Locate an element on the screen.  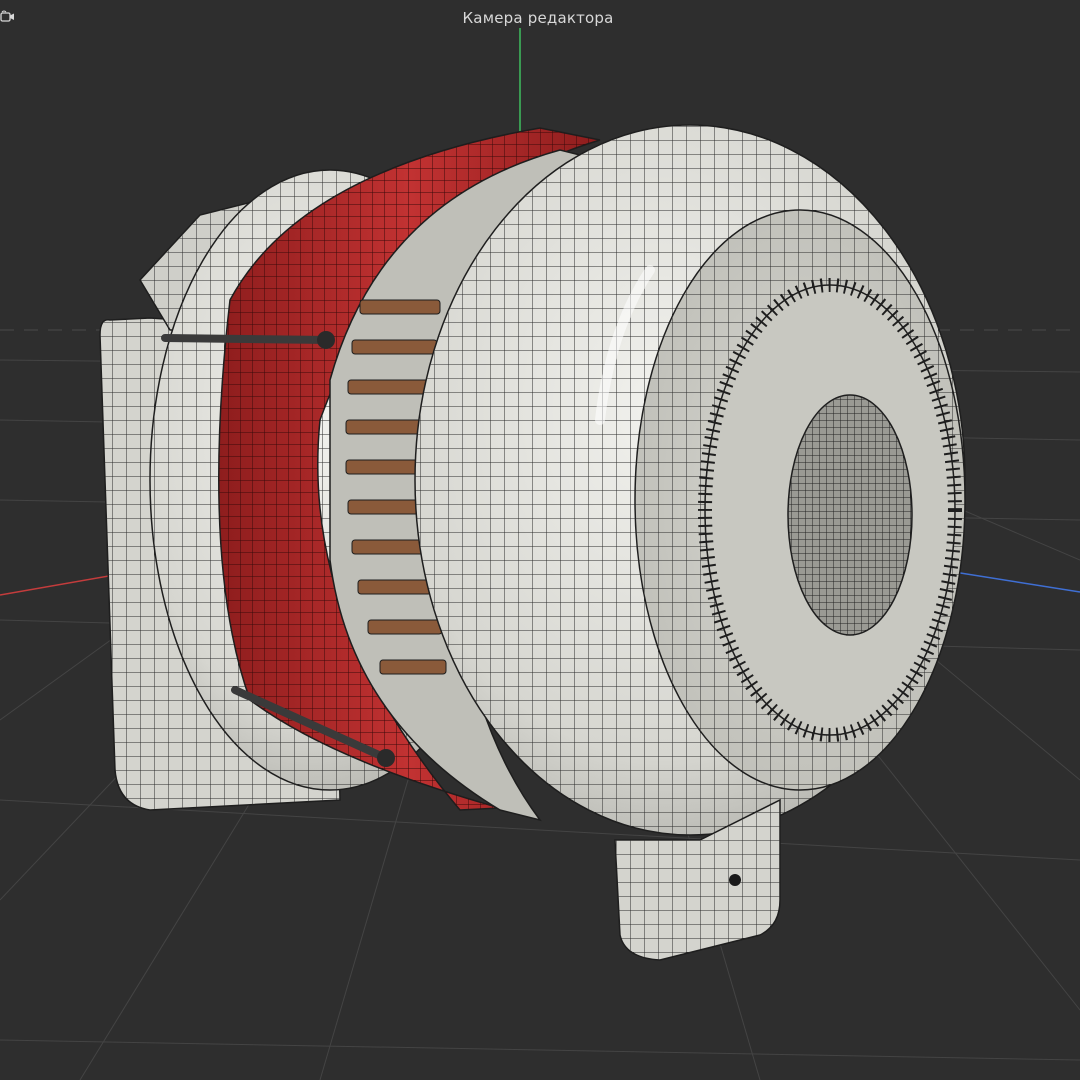
editor-camera-label: Камера редактора is located at coordinates (540, 18).